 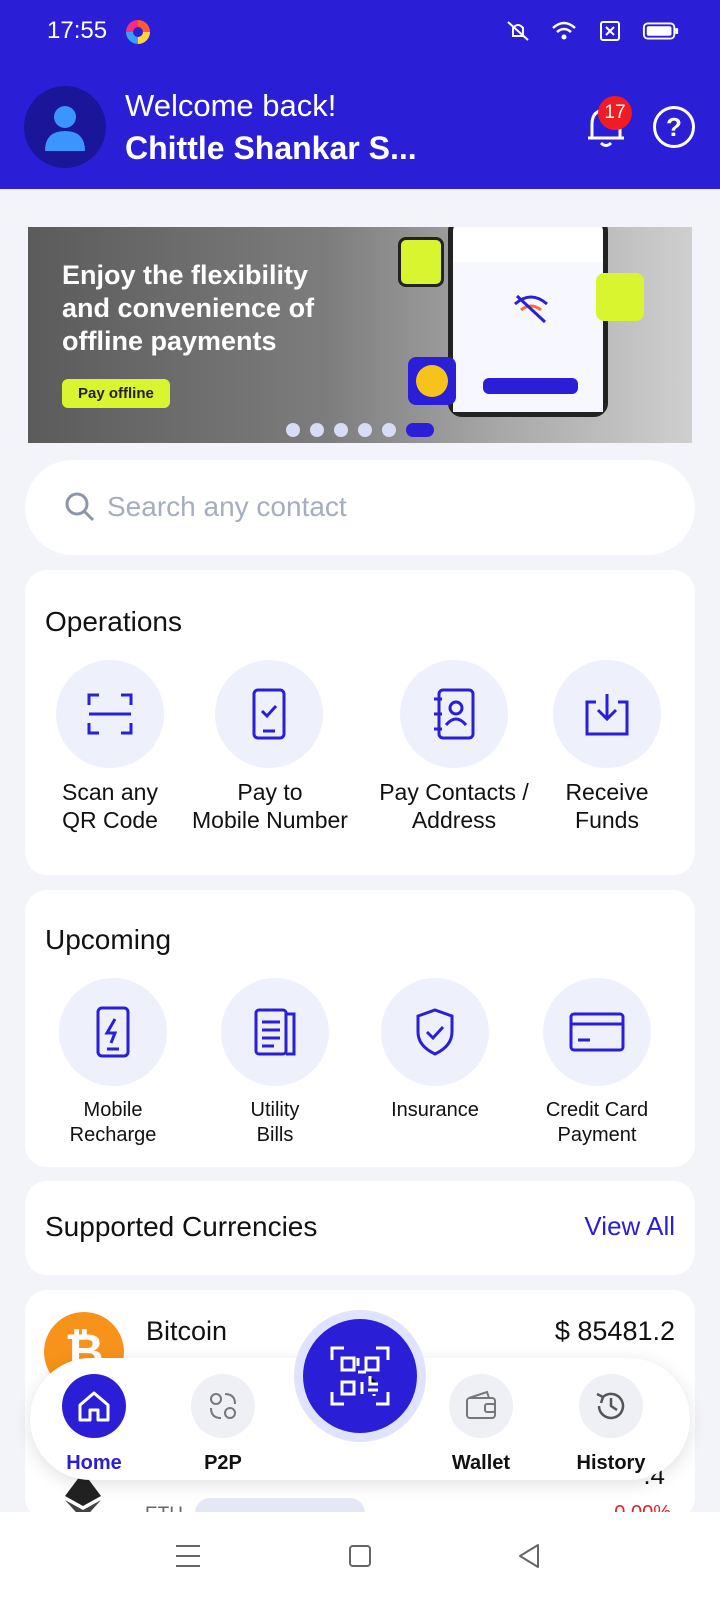 I want to click on nav-home-label: Home, so click(x=94, y=1463).